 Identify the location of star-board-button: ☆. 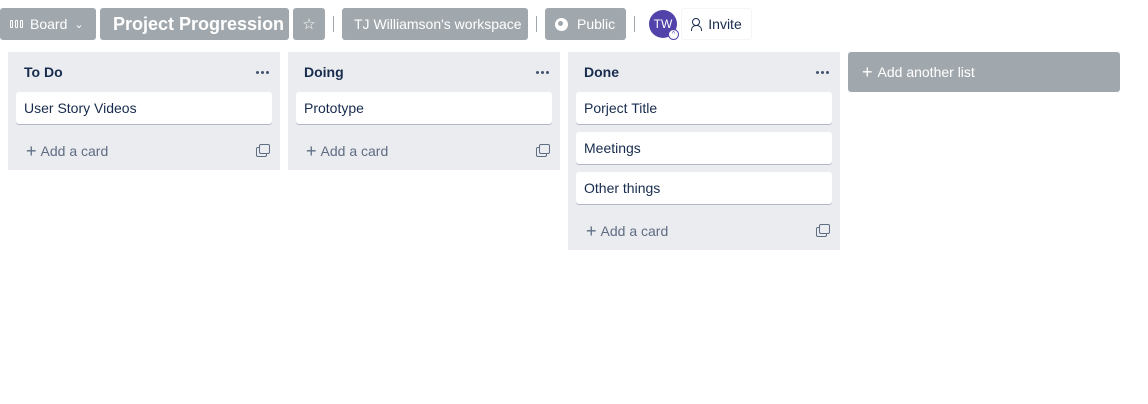
(309, 24).